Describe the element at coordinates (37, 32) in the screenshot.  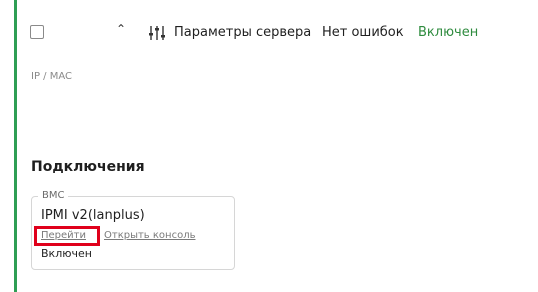
I see `row-select-checkbox` at that location.